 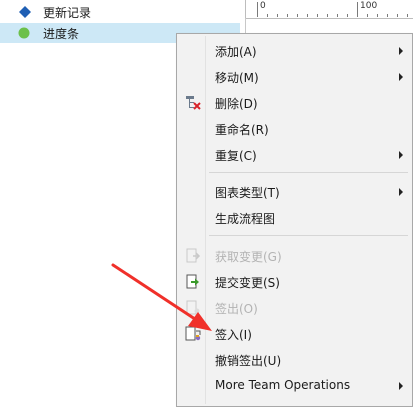 I want to click on menu-item-diagram-type: 图表类型(T), so click(x=294, y=192).